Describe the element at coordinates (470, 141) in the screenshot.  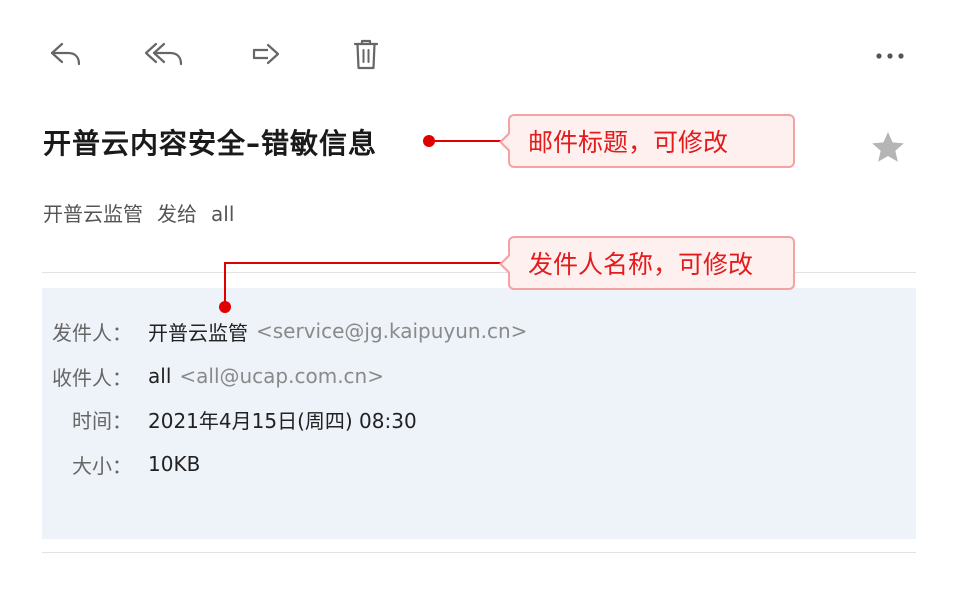
I see `subject-marker-line` at that location.